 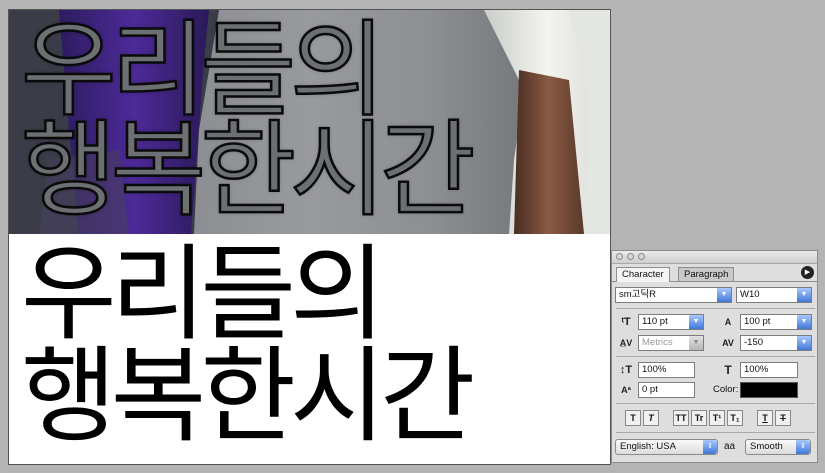 I want to click on palette-menu-icon: ▶, so click(x=807, y=272).